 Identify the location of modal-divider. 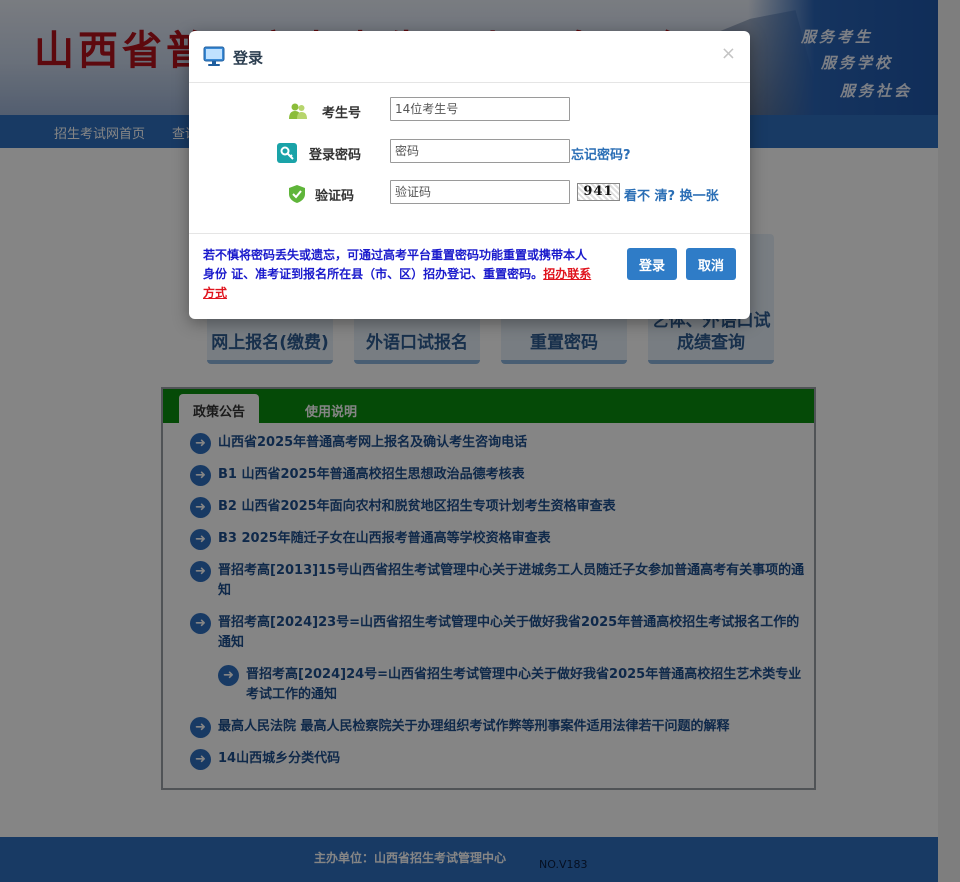
(469, 233).